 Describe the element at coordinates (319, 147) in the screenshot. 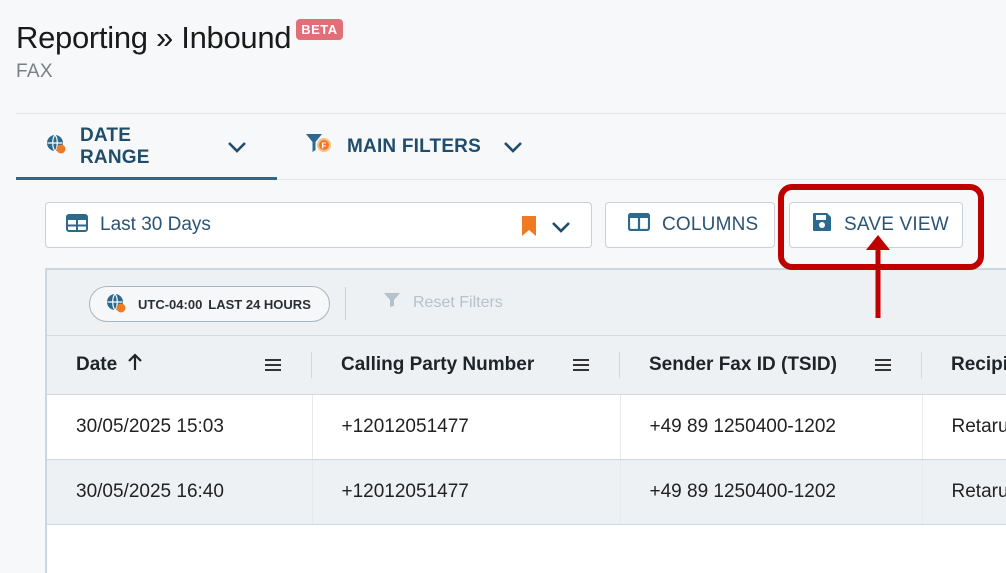

I see `filter-icon: F` at that location.